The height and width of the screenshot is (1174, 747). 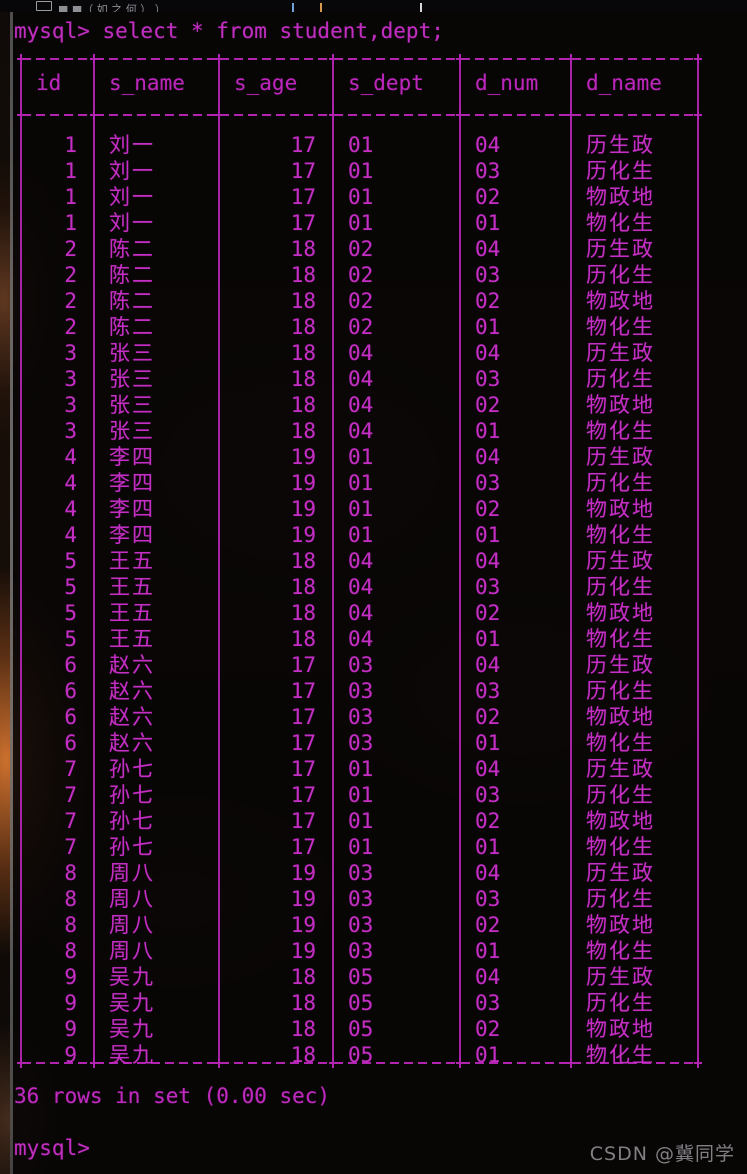 What do you see at coordinates (70, 379) in the screenshot?
I see `table-cell-id: 3` at bounding box center [70, 379].